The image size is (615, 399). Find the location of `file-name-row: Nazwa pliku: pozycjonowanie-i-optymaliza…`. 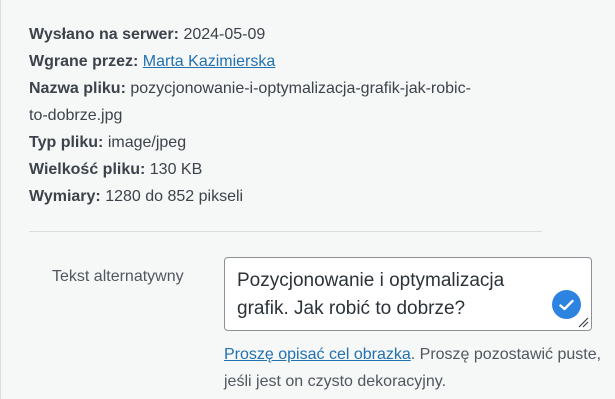

file-name-row: Nazwa pliku: pozycjonowanie-i-optymaliza… is located at coordinates (289, 102).